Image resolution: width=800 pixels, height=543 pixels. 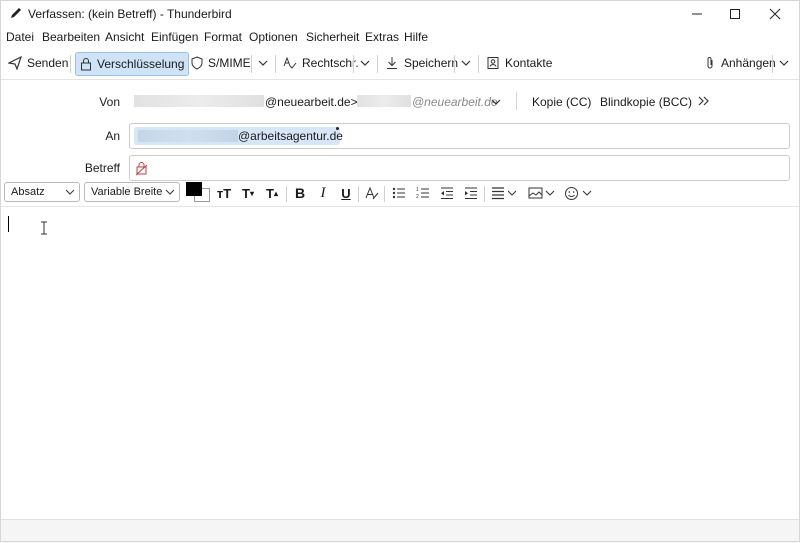 I want to click on font-larger-icon: T ▴, so click(x=272, y=193).